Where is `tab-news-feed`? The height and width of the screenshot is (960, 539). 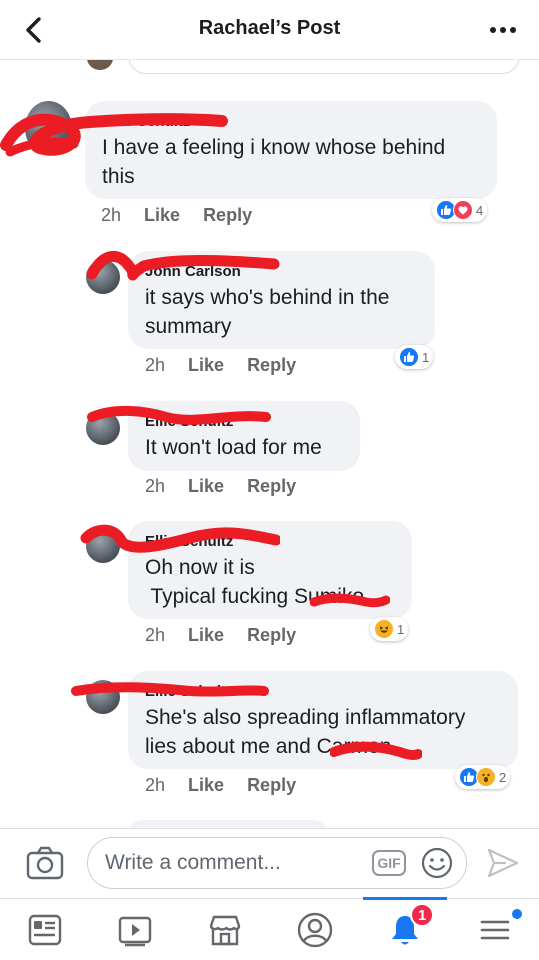 tab-news-feed is located at coordinates (45, 929).